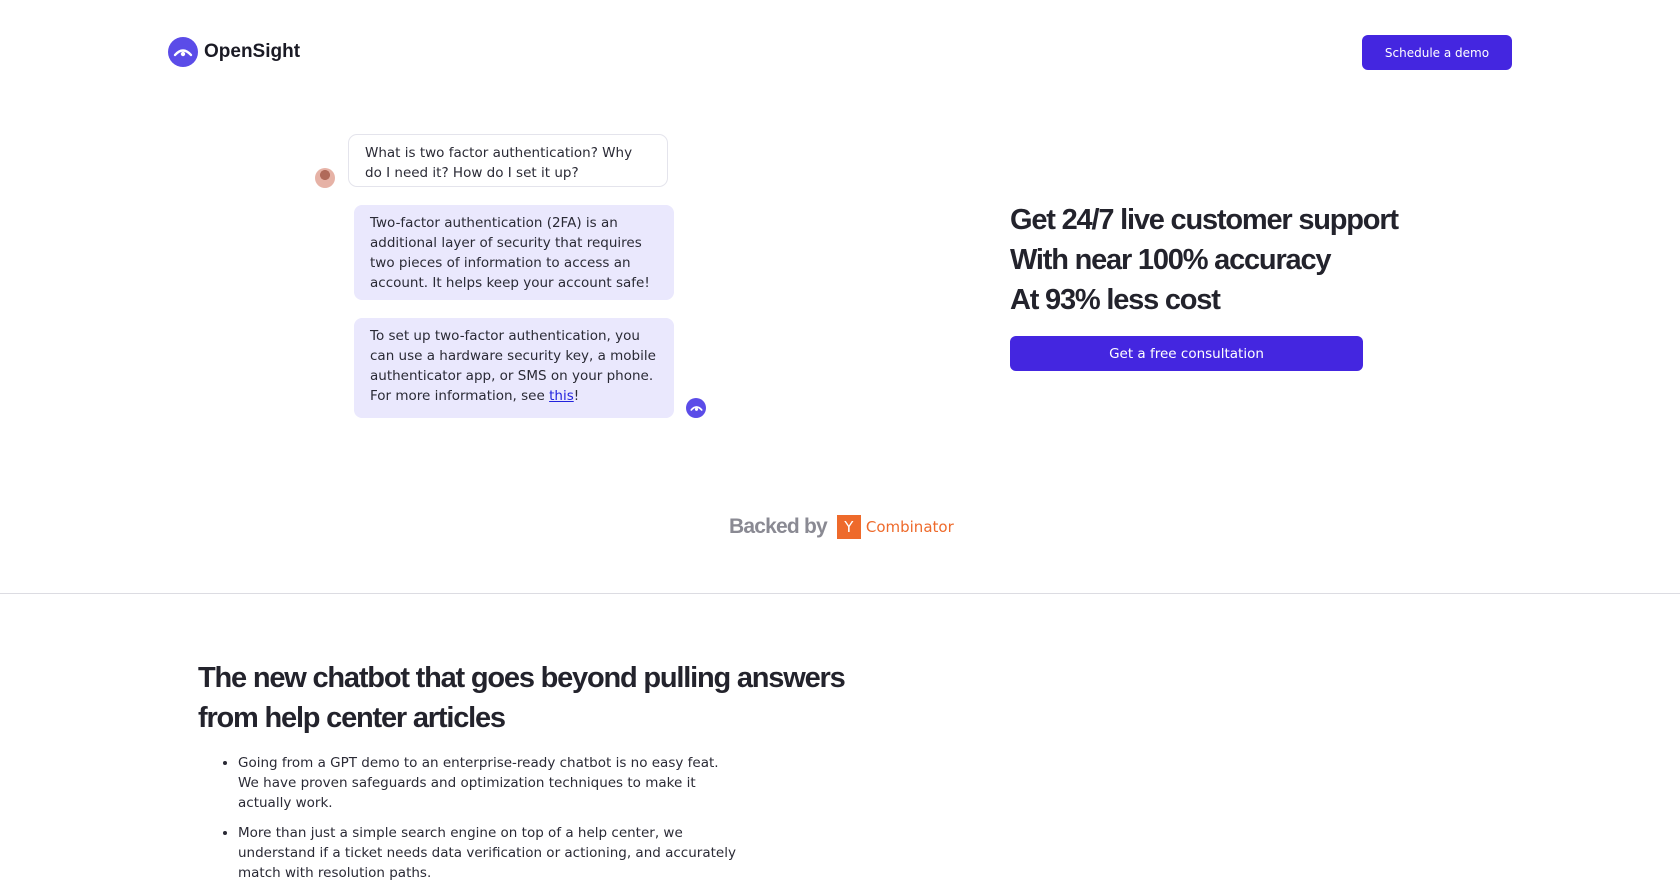 The width and height of the screenshot is (1680, 893). What do you see at coordinates (1115, 300) in the screenshot?
I see `hero-line-3: At 93% less cost` at bounding box center [1115, 300].